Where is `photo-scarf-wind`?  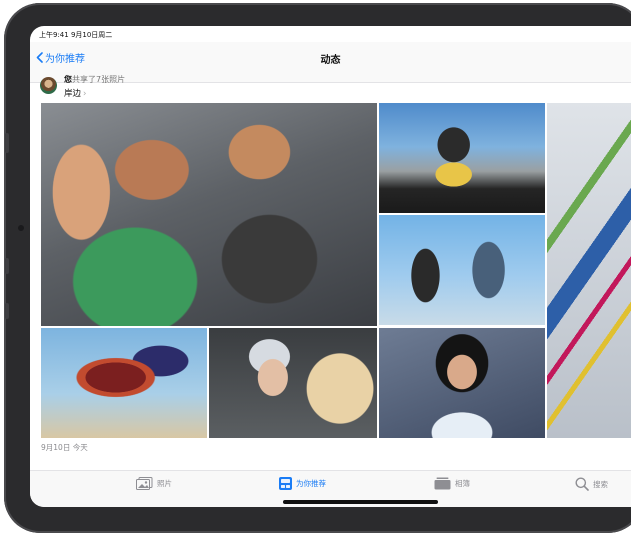
photo-scarf-wind is located at coordinates (124, 383).